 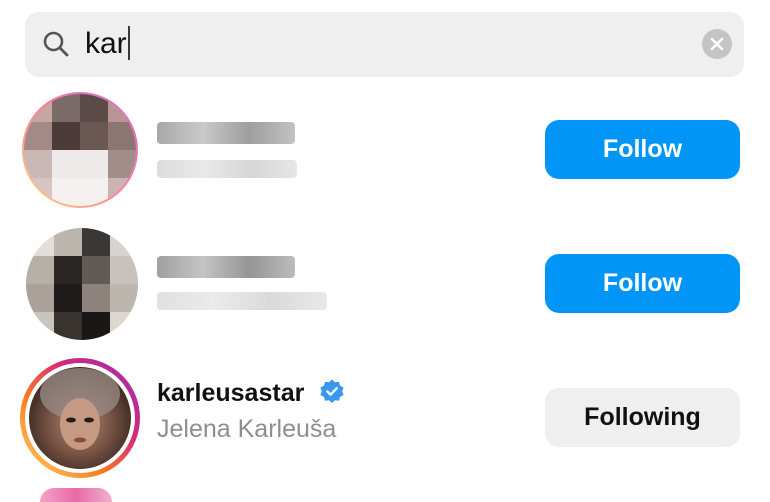 What do you see at coordinates (642, 417) in the screenshot?
I see `following-button: Following` at bounding box center [642, 417].